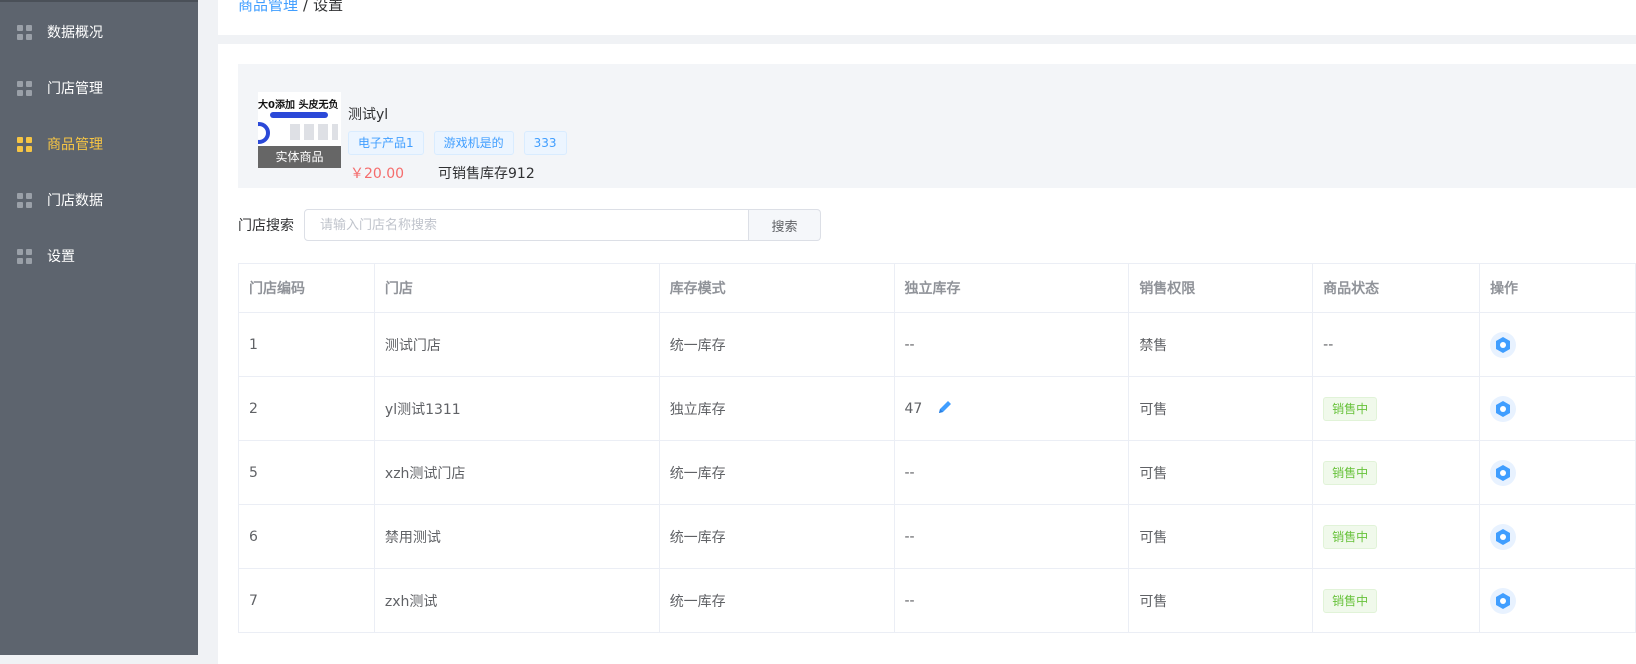  What do you see at coordinates (486, 174) in the screenshot?
I see `product-sellable-stock: 可销售库存912` at bounding box center [486, 174].